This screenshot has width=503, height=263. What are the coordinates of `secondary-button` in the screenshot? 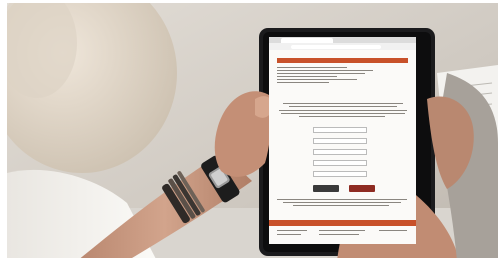 It's located at (362, 188).